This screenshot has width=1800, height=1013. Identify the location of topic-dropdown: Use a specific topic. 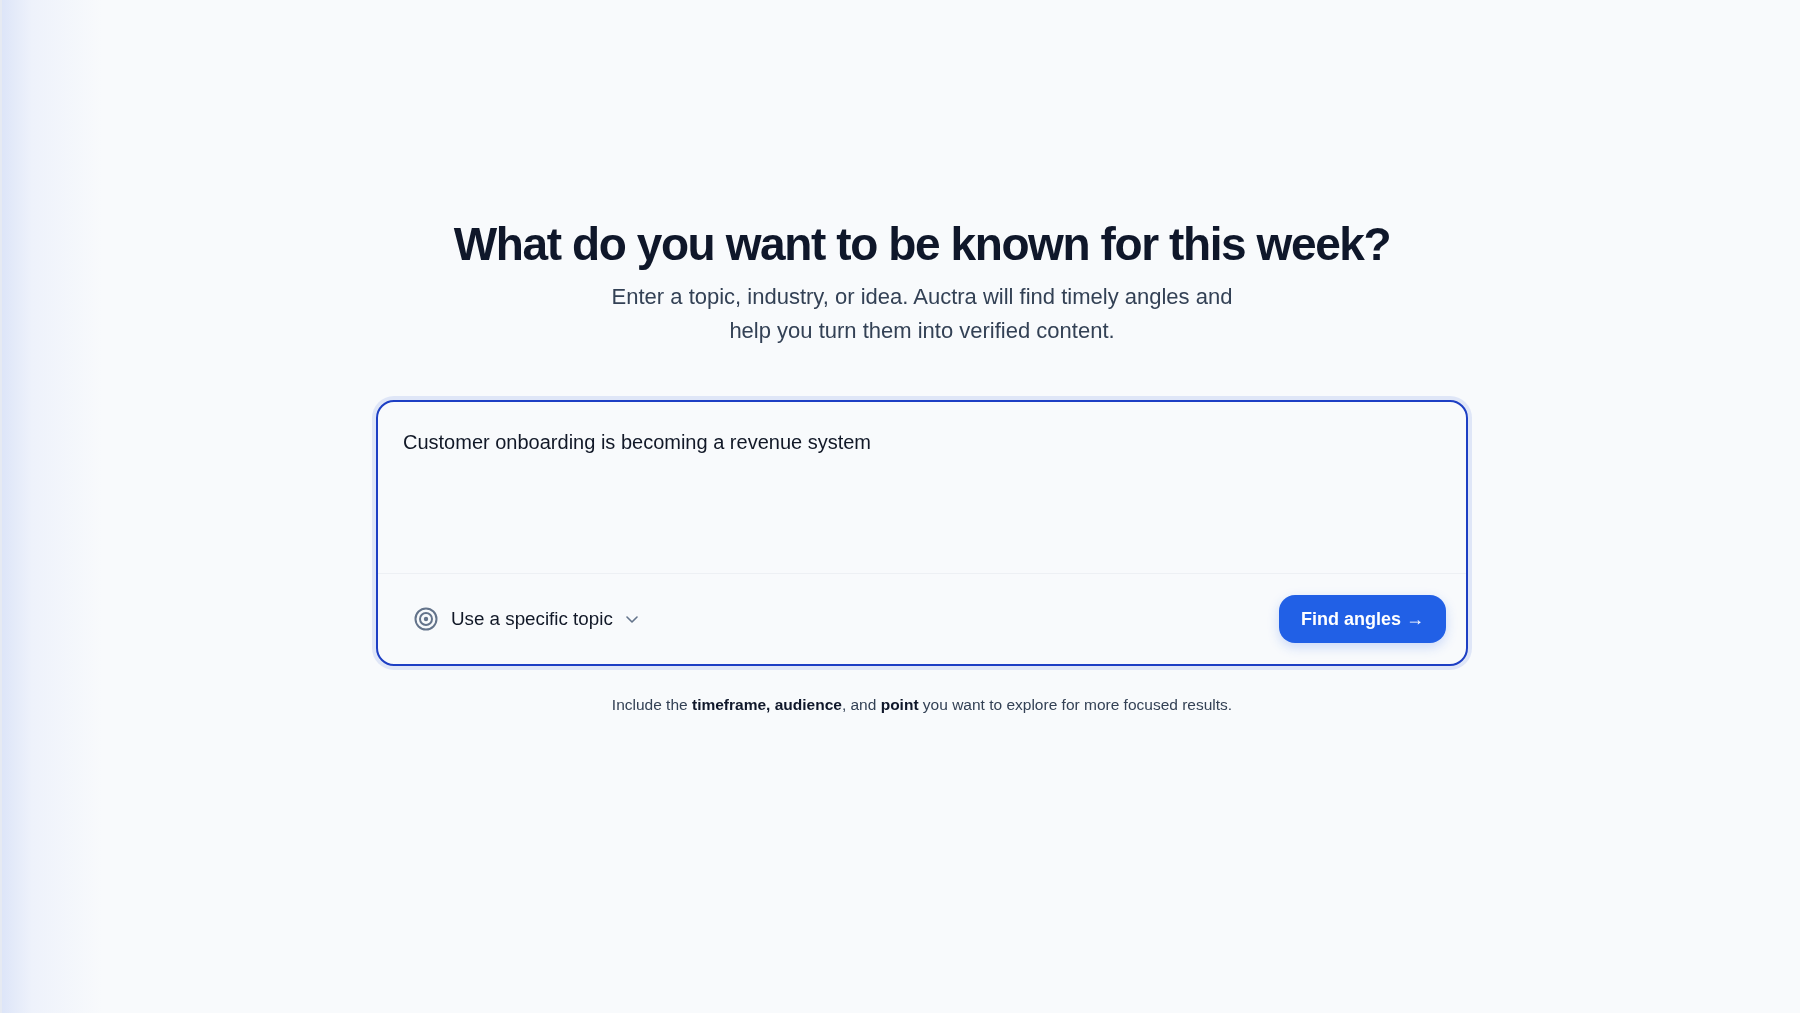
(526, 619).